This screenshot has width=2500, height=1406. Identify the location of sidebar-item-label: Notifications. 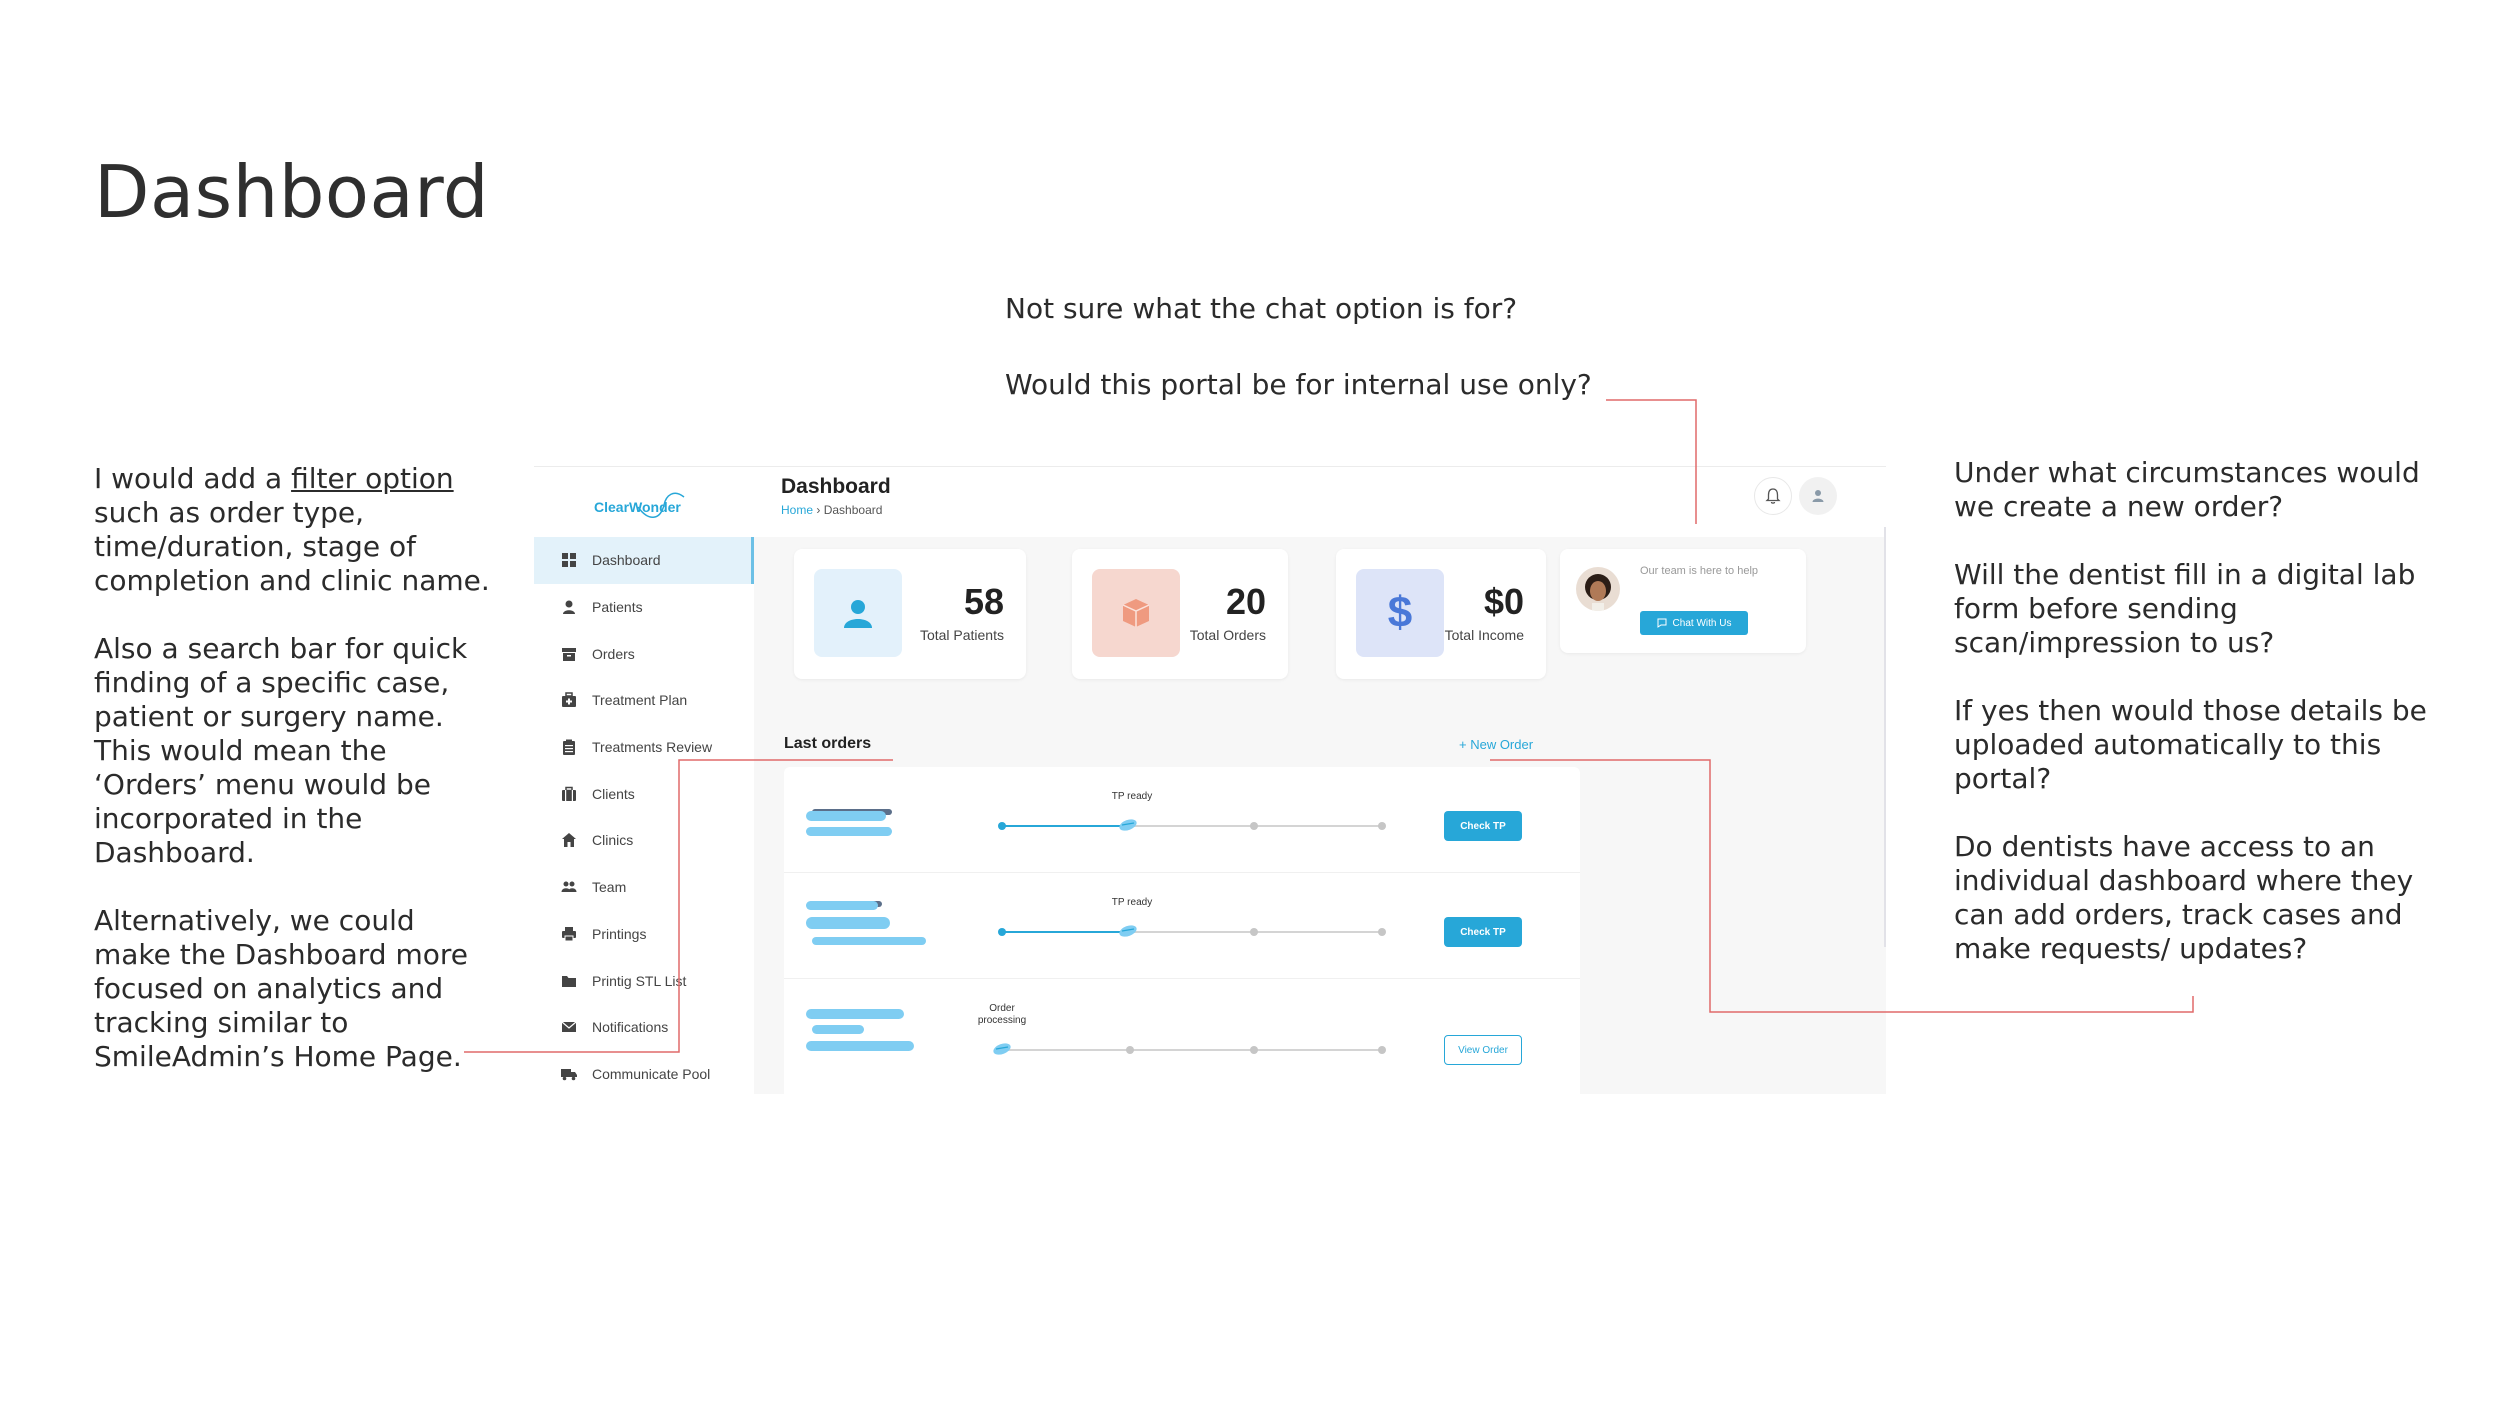
(630, 1027).